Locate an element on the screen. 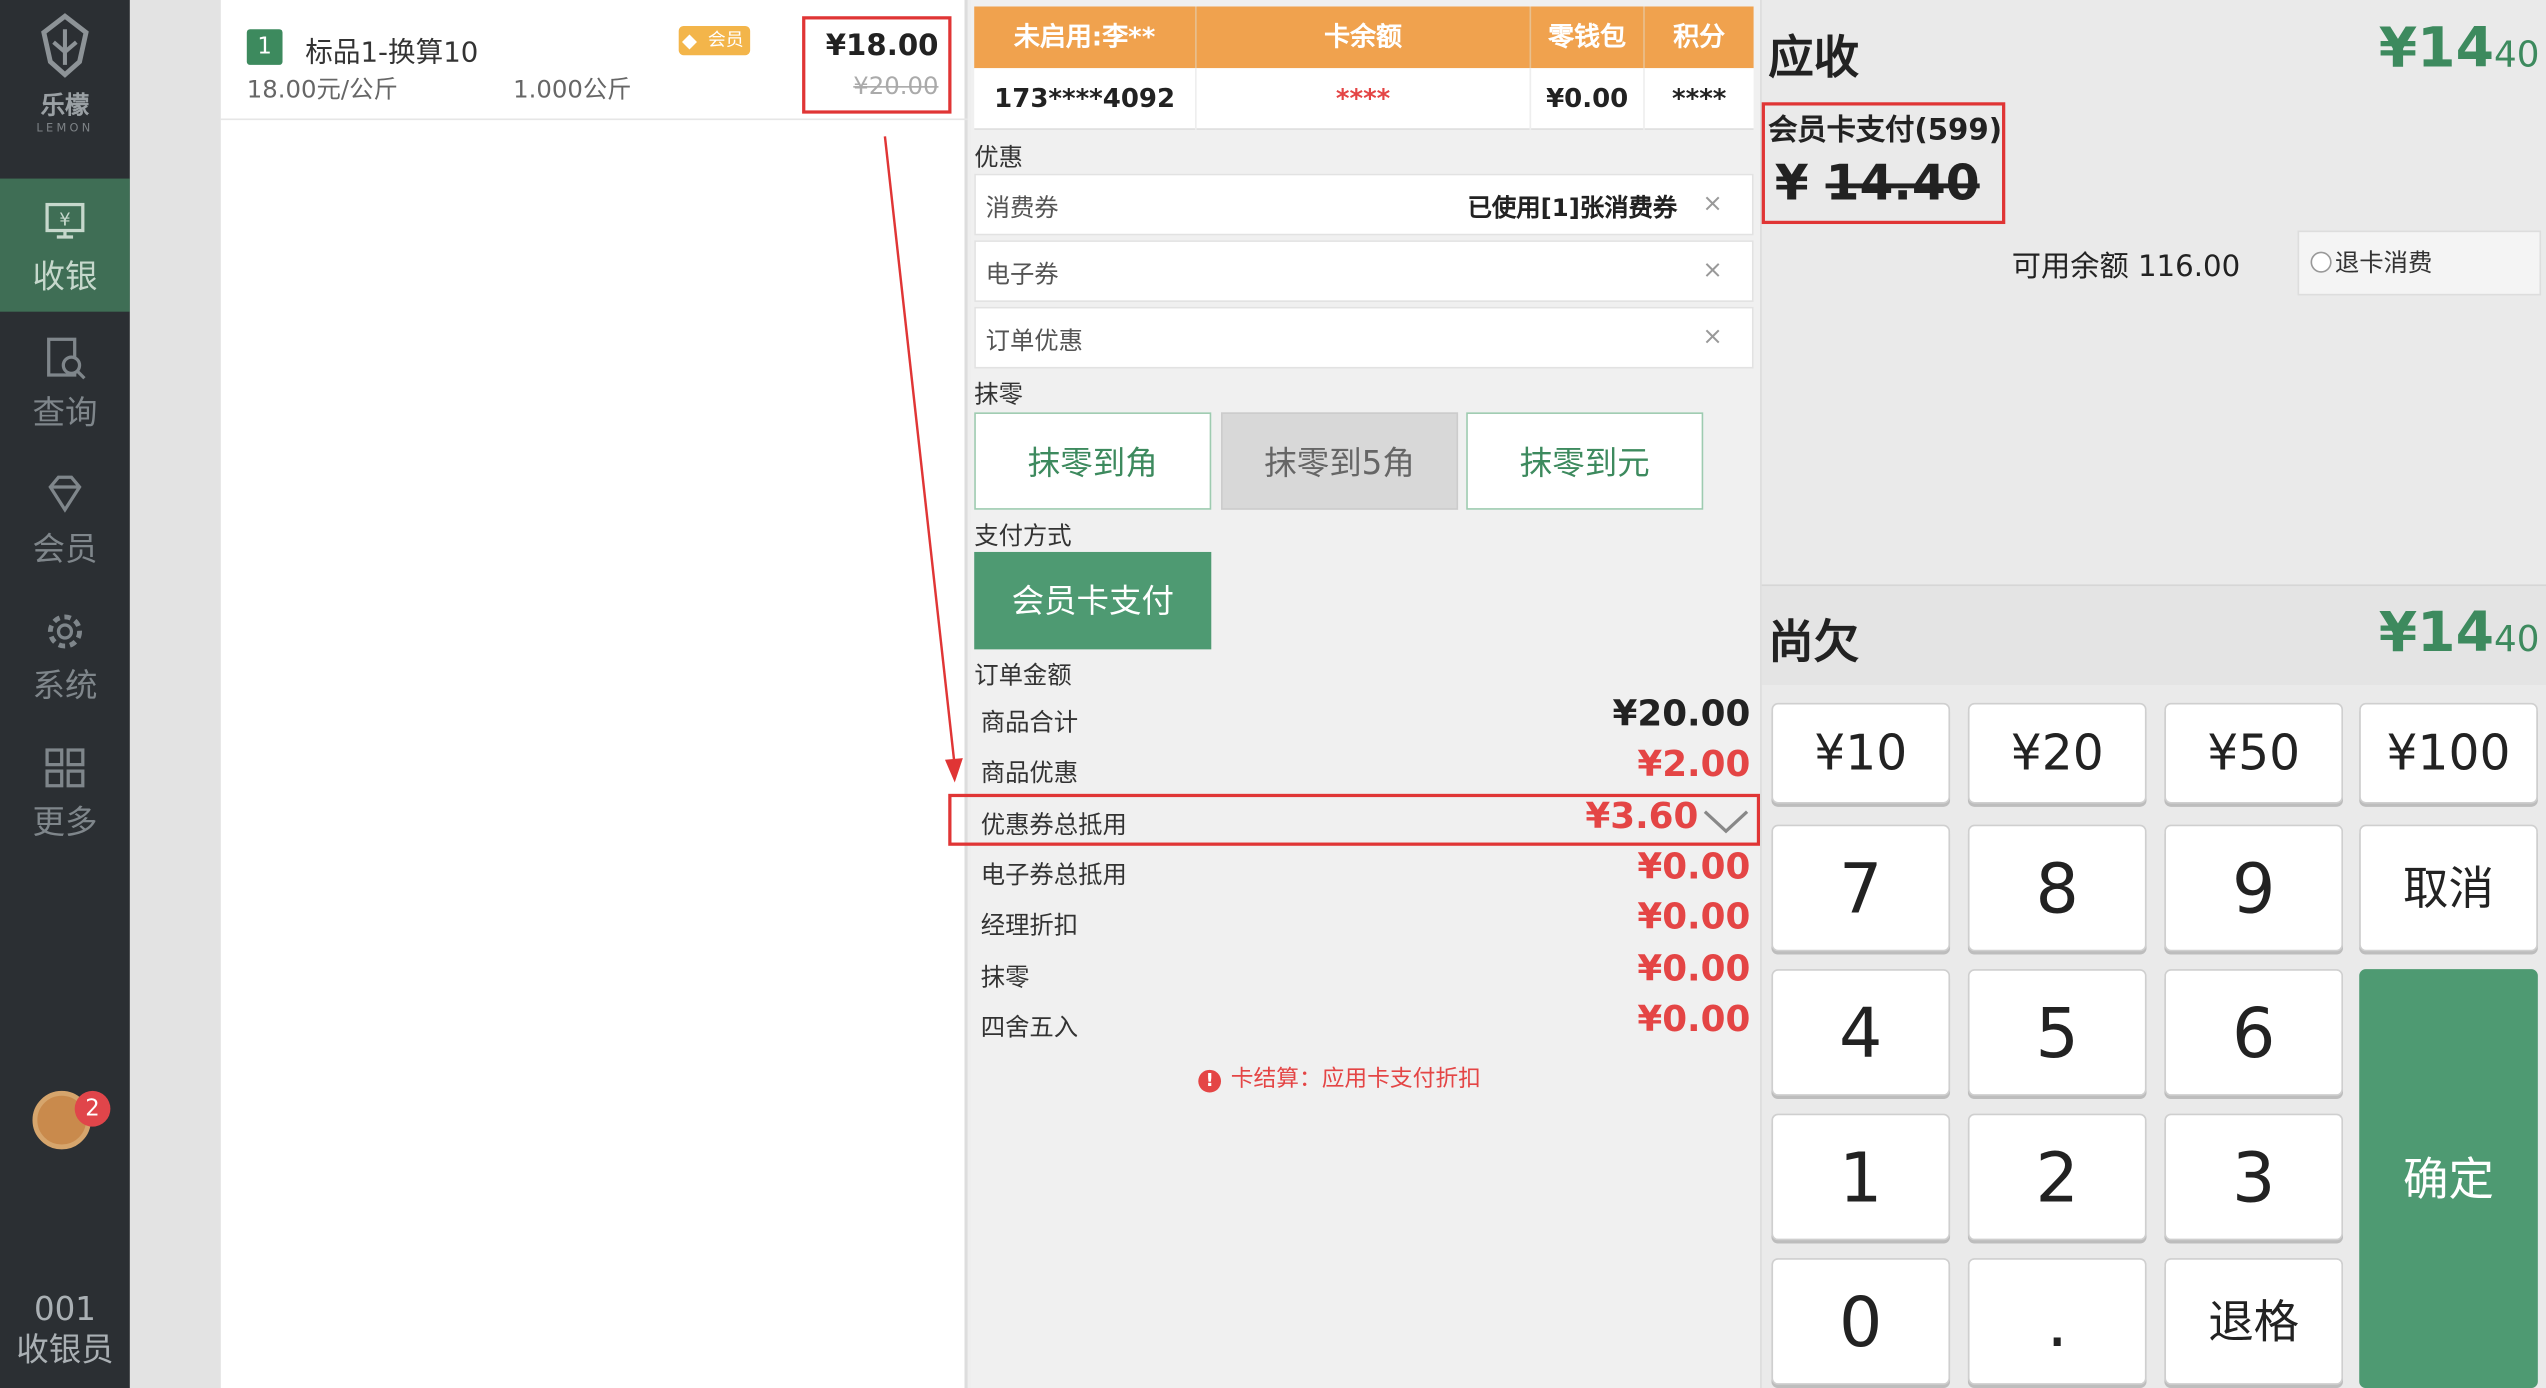  refund-toggle: 退卡消费 is located at coordinates (2419, 263).